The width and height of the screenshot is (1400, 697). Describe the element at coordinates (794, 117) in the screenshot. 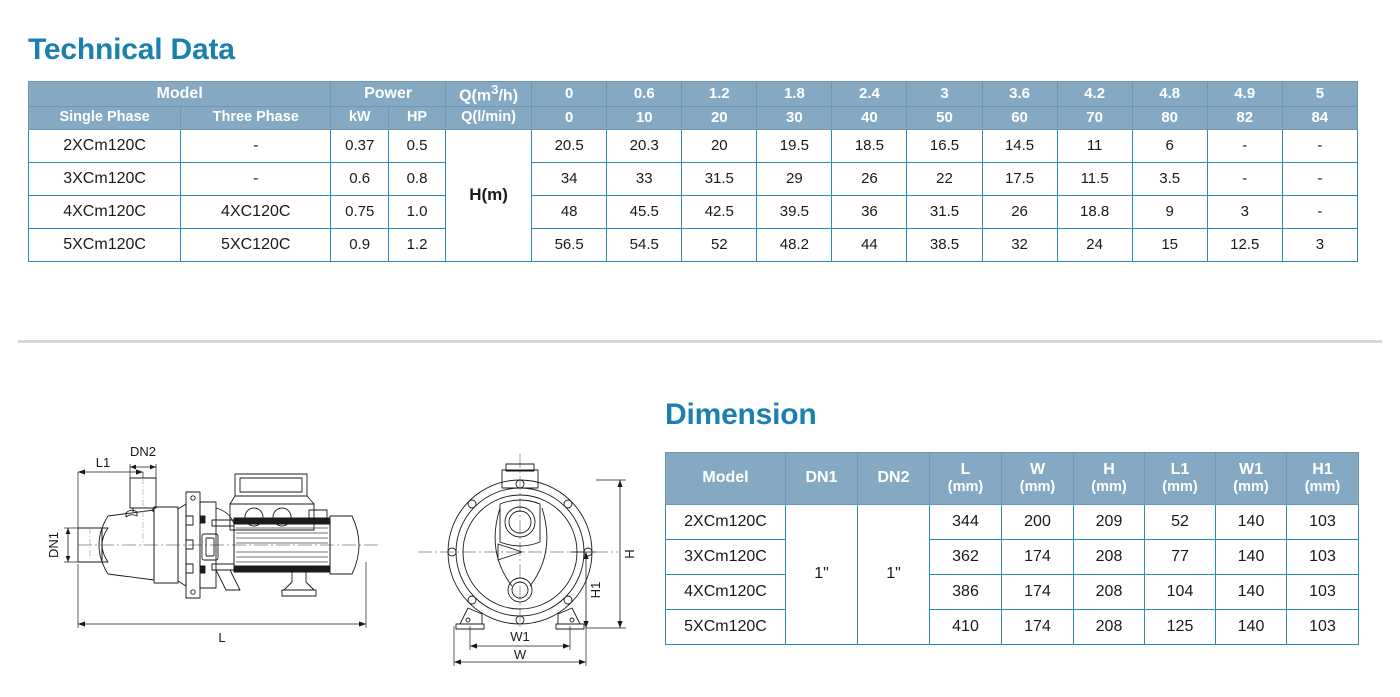

I see `tech-flow-lmin-3: 30` at that location.